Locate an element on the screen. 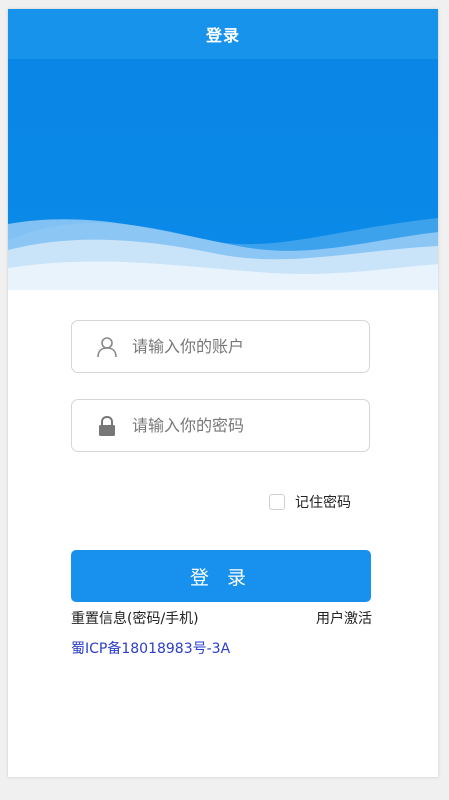  remember-password: 记住密码 is located at coordinates (310, 502).